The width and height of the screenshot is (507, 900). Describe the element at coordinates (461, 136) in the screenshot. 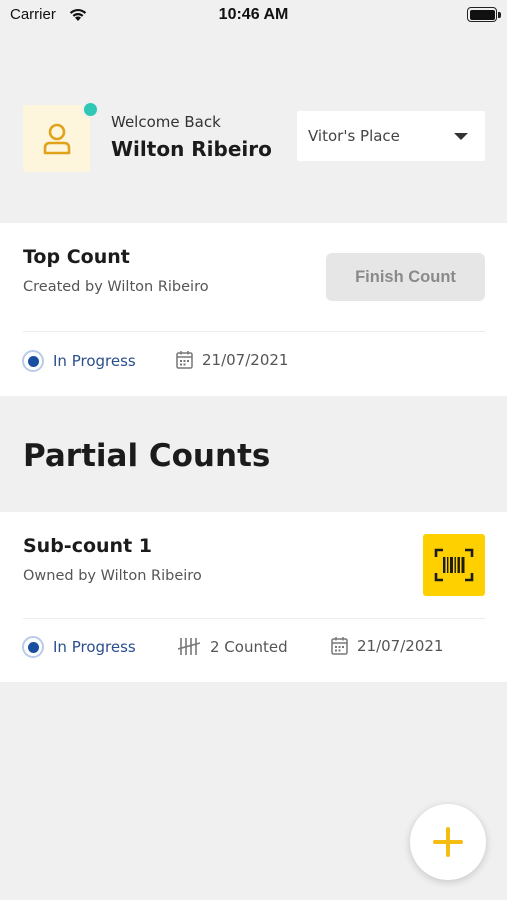

I see `caret-down-icon` at that location.